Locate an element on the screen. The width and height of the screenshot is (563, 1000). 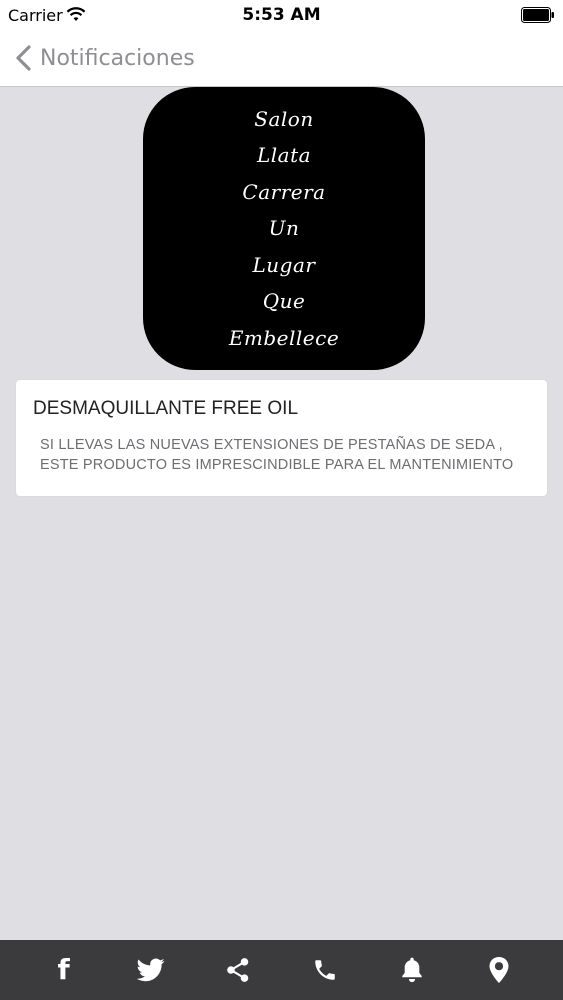
notification-title: DESMAQUILLANTE FREE OIL is located at coordinates (166, 408).